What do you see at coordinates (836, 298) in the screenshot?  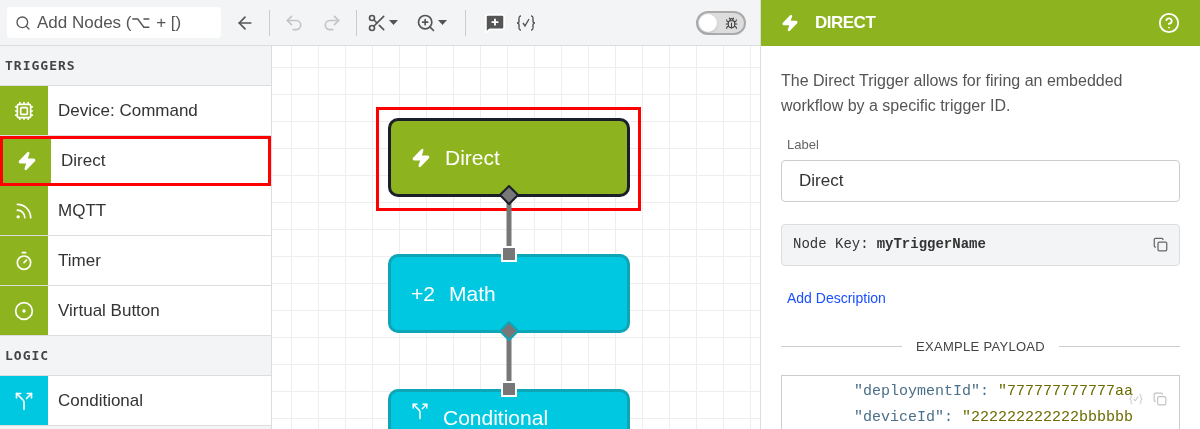 I see `add-description-link: Add Description` at bounding box center [836, 298].